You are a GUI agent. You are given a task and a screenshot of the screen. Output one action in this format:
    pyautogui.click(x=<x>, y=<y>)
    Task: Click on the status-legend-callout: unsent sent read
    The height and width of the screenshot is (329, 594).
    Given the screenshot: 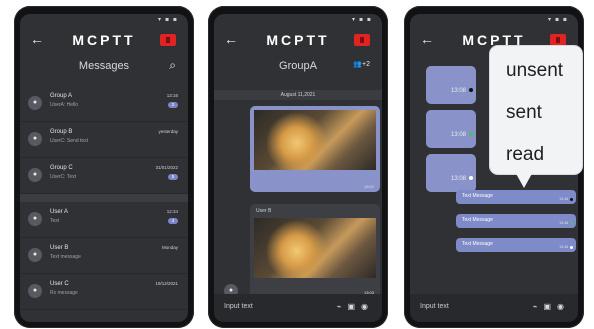 What is the action you would take?
    pyautogui.click(x=536, y=110)
    